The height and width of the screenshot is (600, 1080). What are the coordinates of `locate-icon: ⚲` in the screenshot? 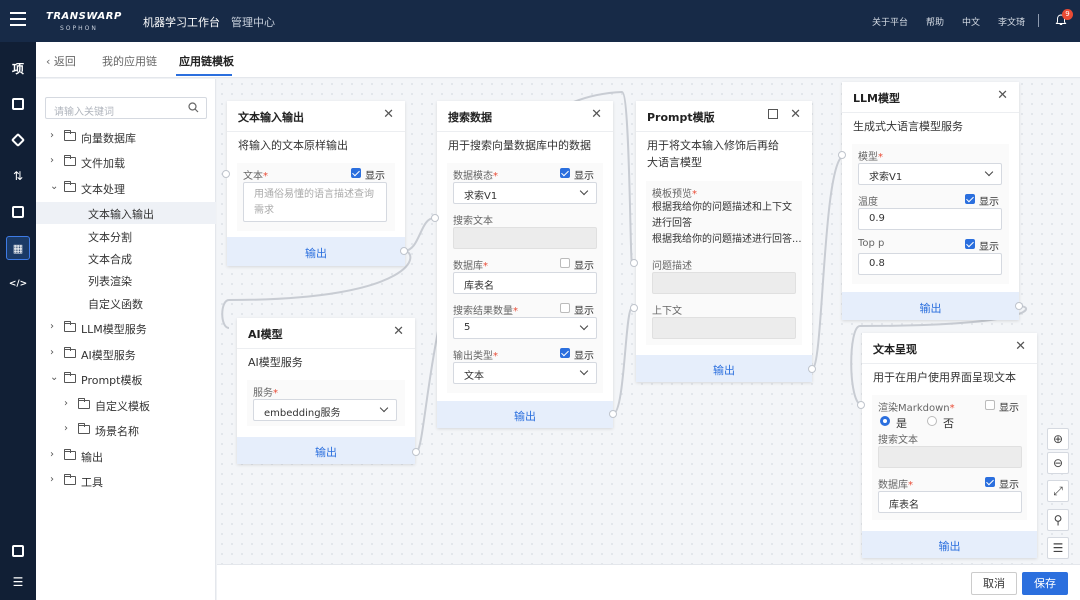 It's located at (1058, 520).